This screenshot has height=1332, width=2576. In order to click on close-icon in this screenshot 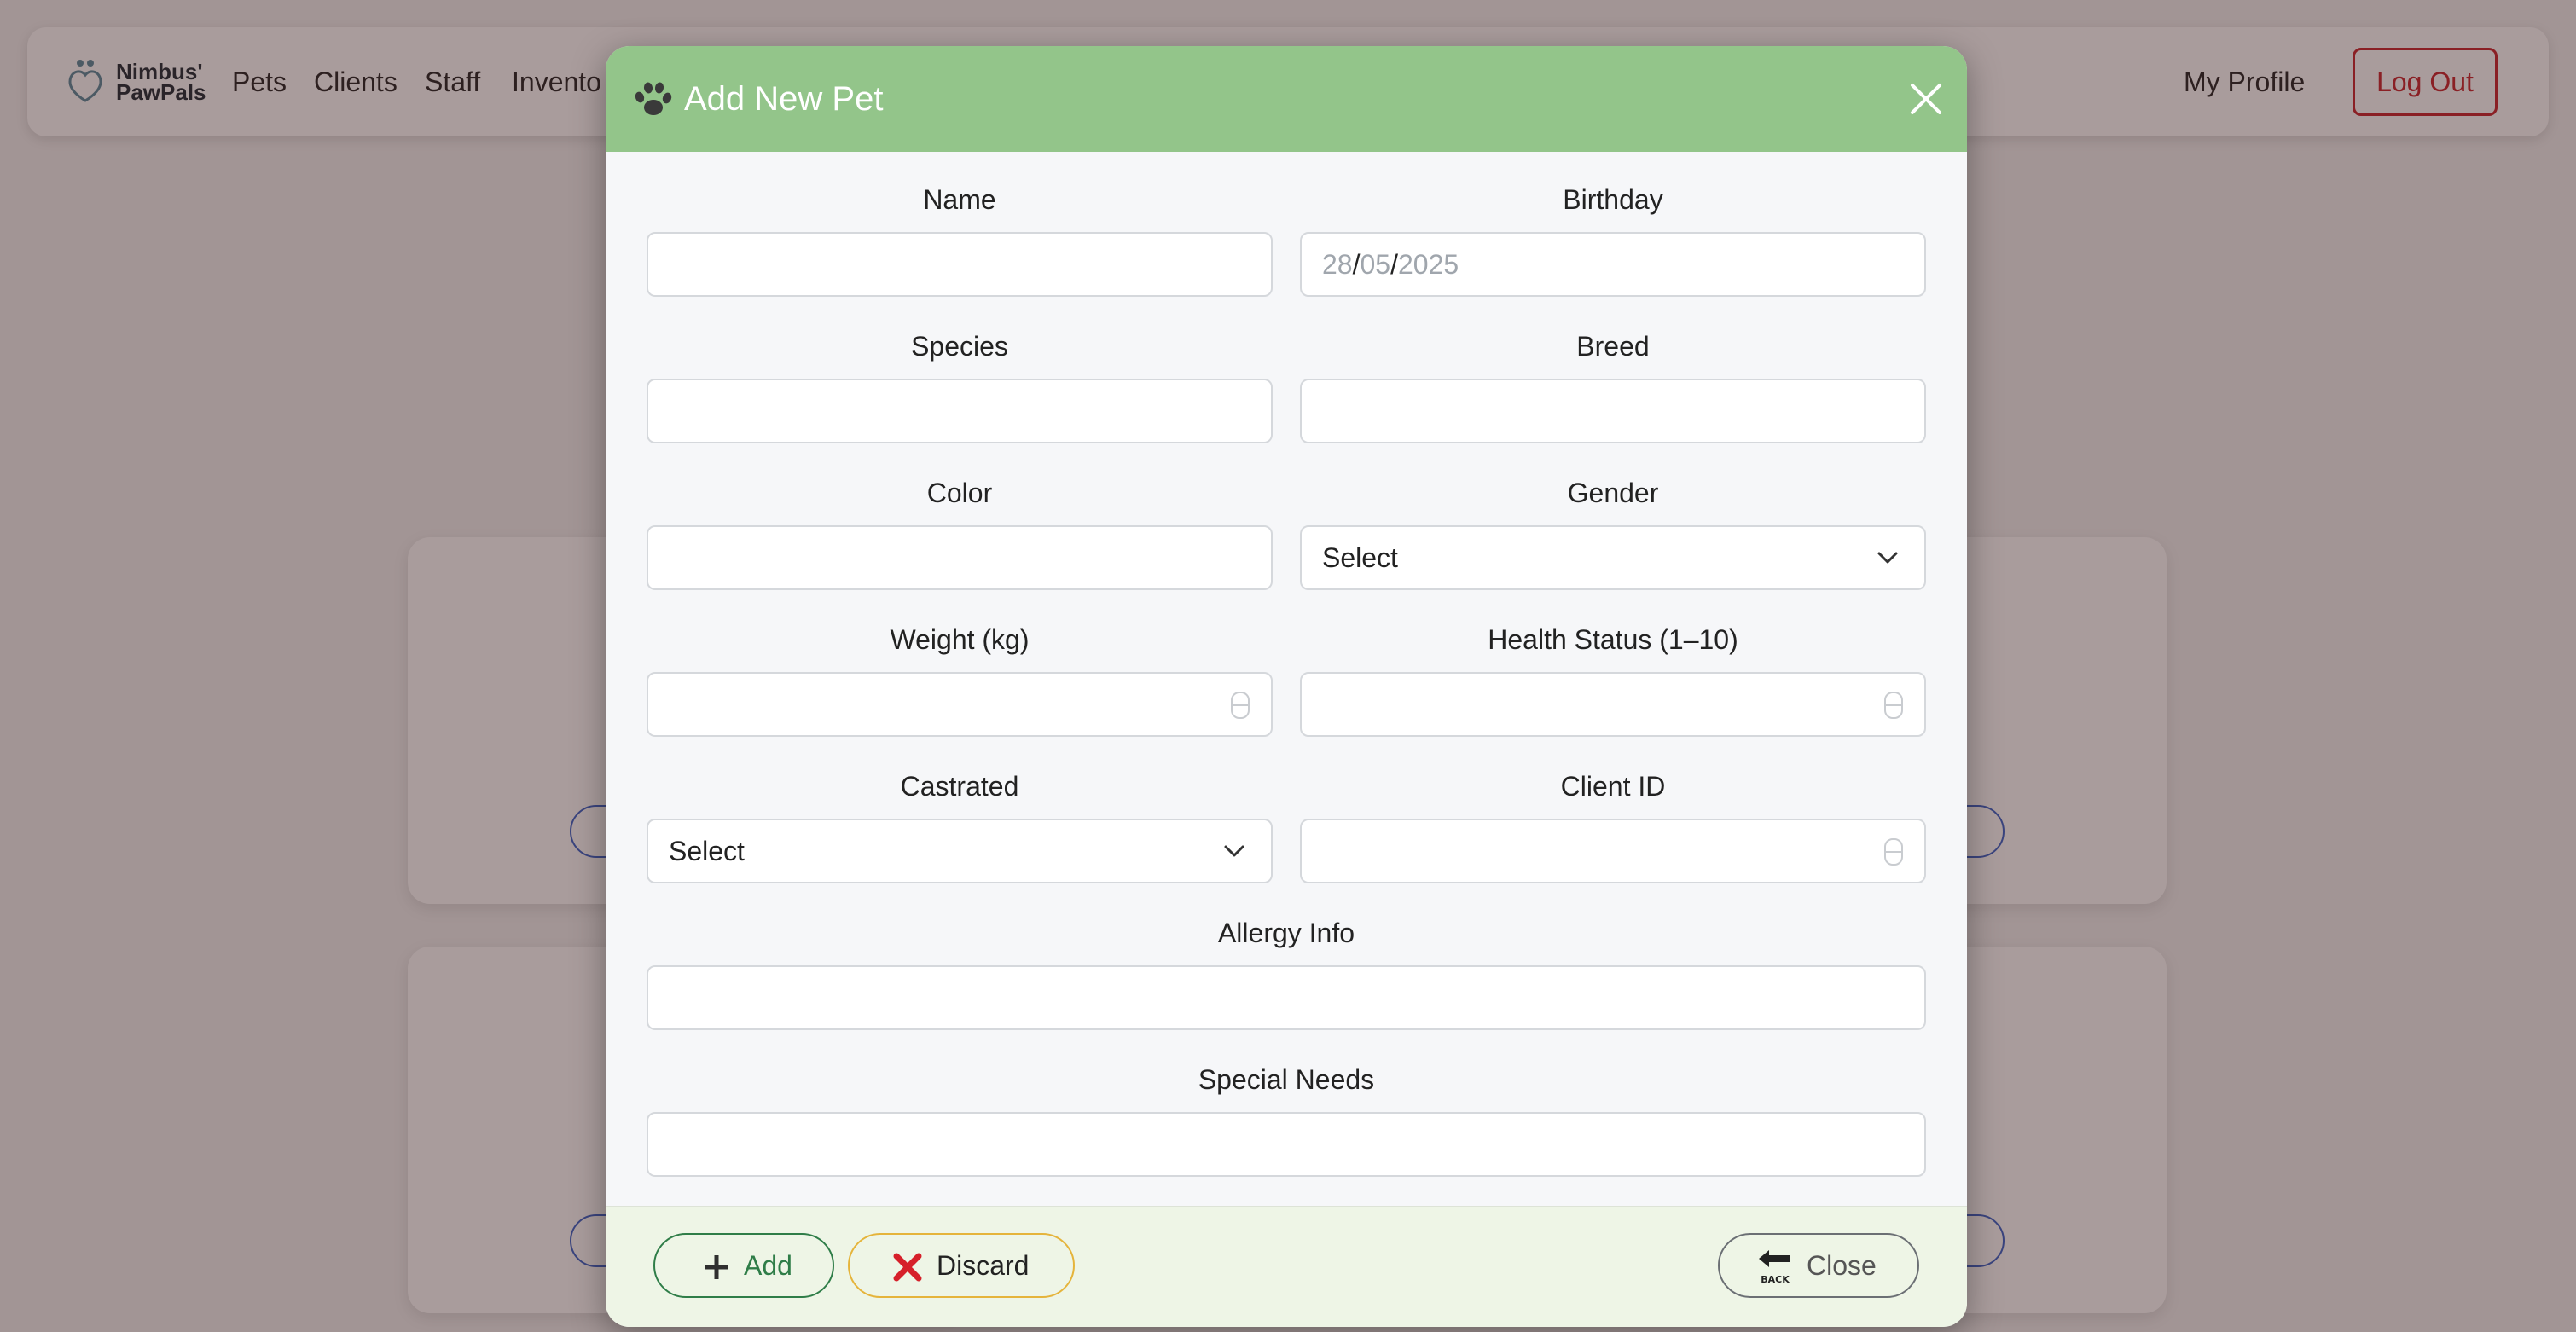, I will do `click(1926, 99)`.